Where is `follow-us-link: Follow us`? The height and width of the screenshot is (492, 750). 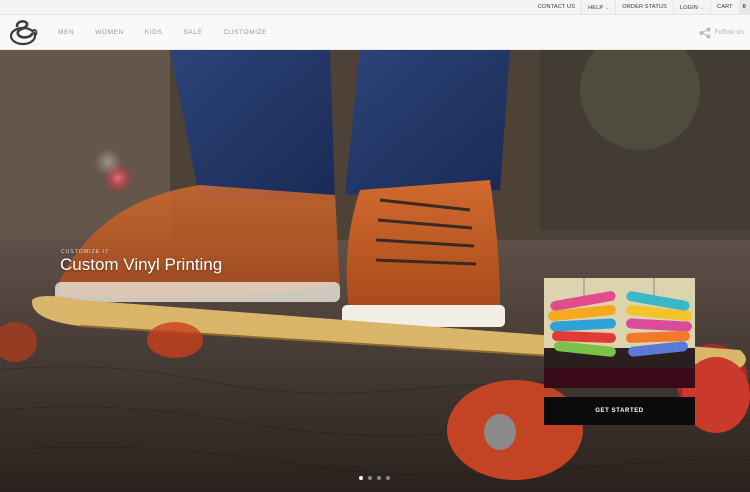
follow-us-link: Follow us is located at coordinates (721, 32).